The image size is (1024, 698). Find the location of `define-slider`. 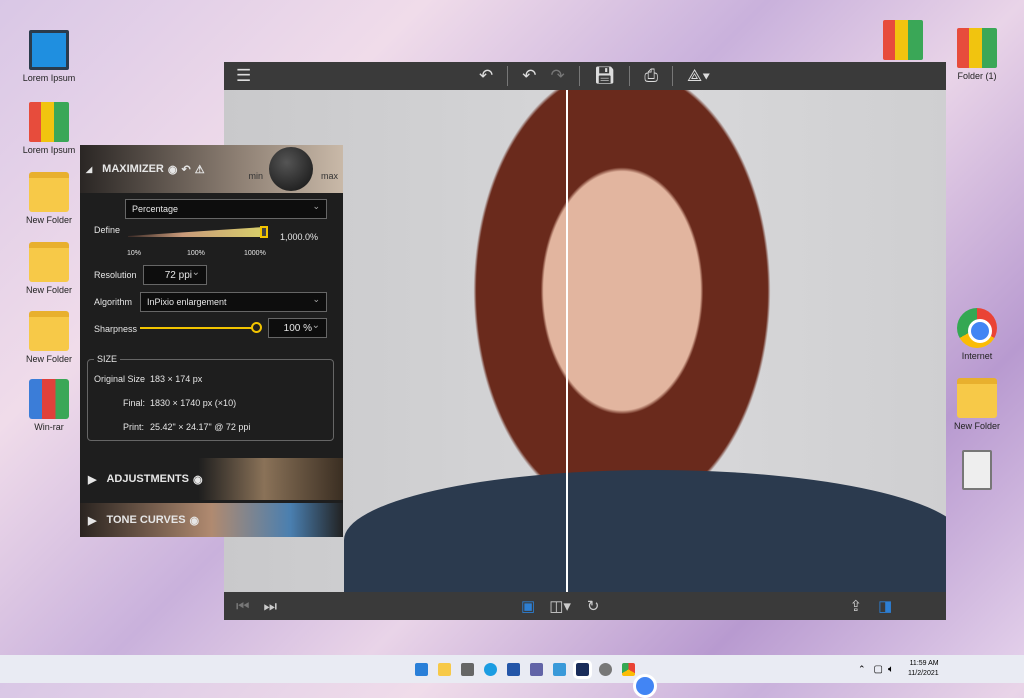

define-slider is located at coordinates (196, 232).